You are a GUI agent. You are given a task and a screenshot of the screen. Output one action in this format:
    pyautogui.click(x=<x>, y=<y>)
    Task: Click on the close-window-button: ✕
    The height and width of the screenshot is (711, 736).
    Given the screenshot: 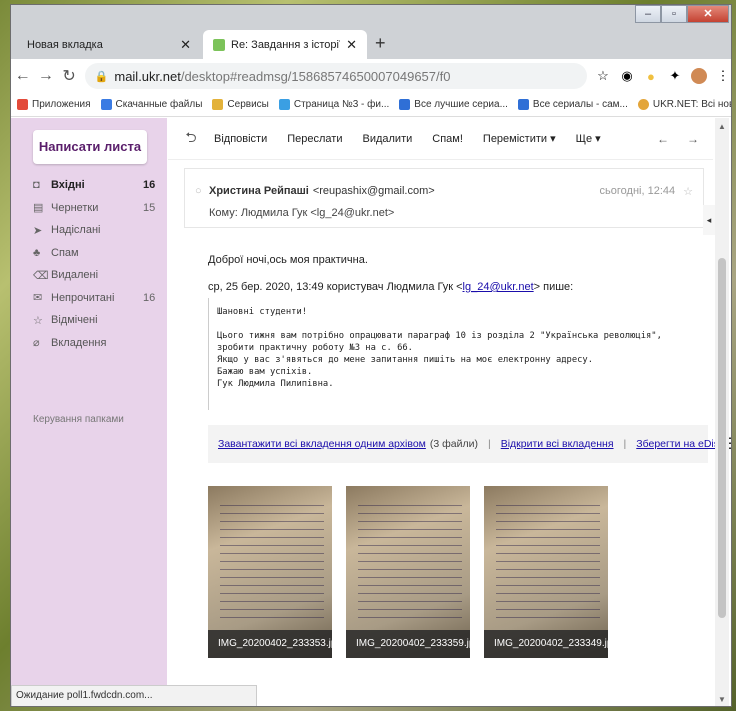 What is the action you would take?
    pyautogui.click(x=708, y=14)
    